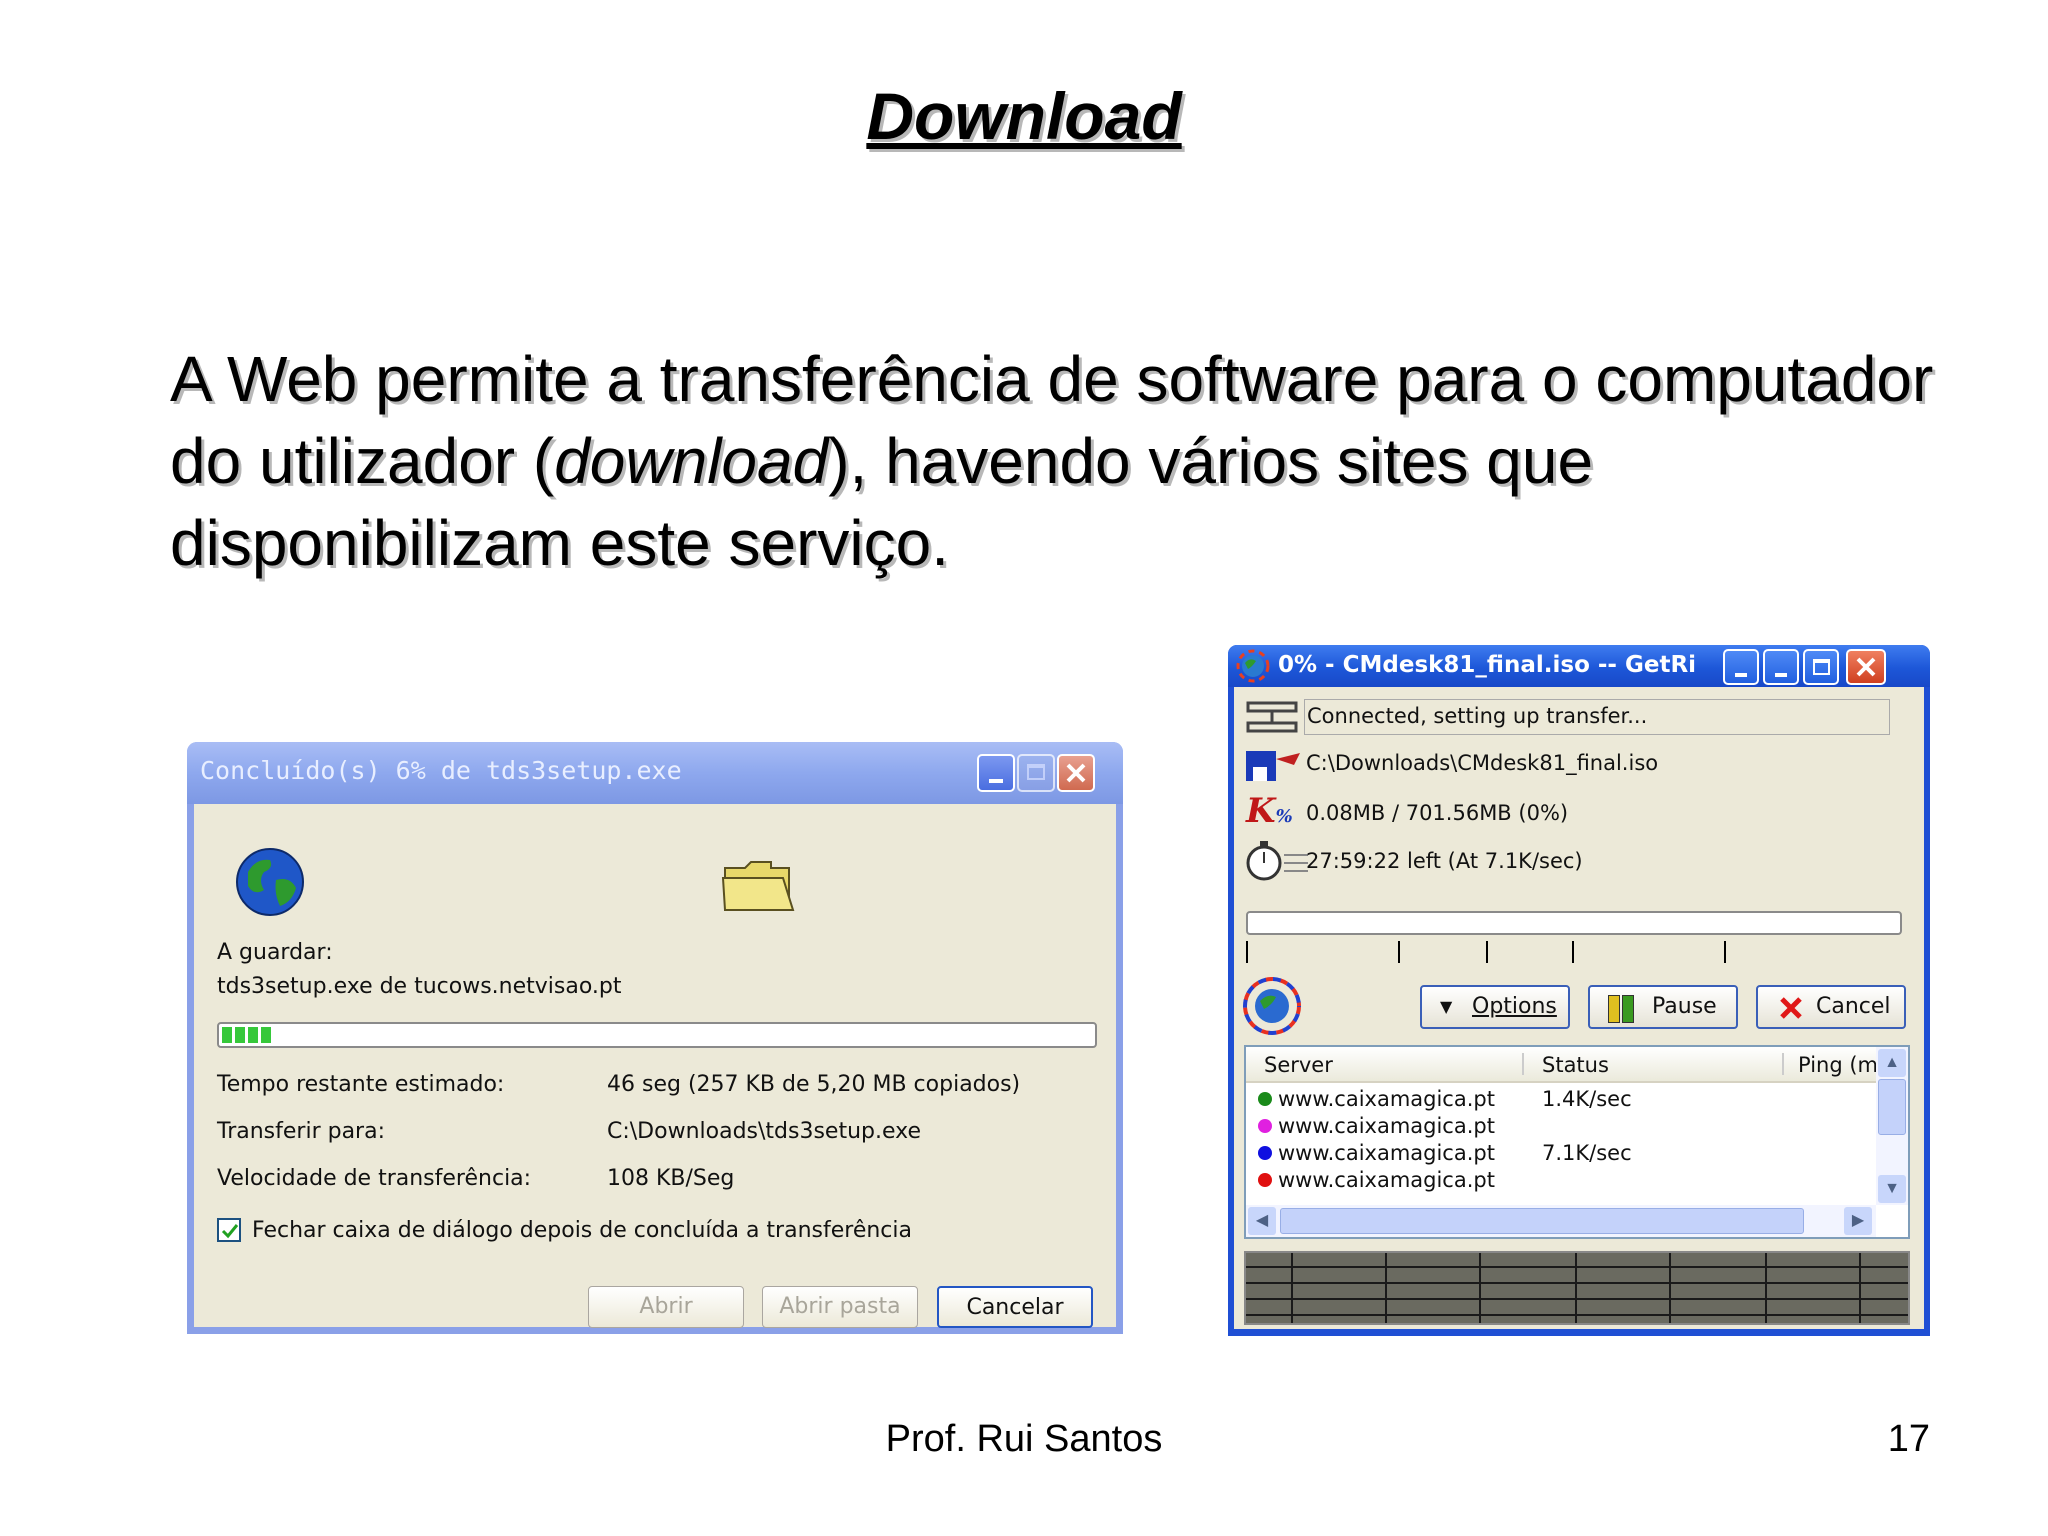 The image size is (2048, 1536). Describe the element at coordinates (996, 773) in the screenshot. I see `minimize-button` at that location.